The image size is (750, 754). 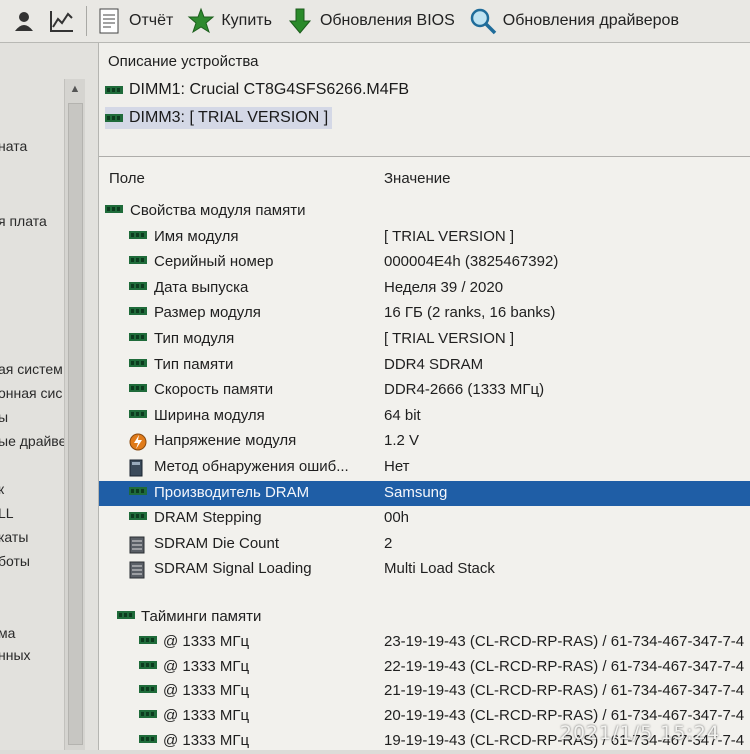 I want to click on buy-button: Купить, so click(x=229, y=21).